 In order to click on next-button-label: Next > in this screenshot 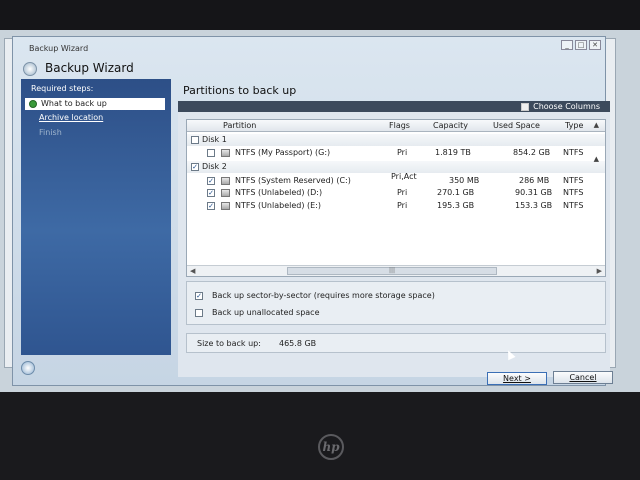, I will do `click(517, 378)`.